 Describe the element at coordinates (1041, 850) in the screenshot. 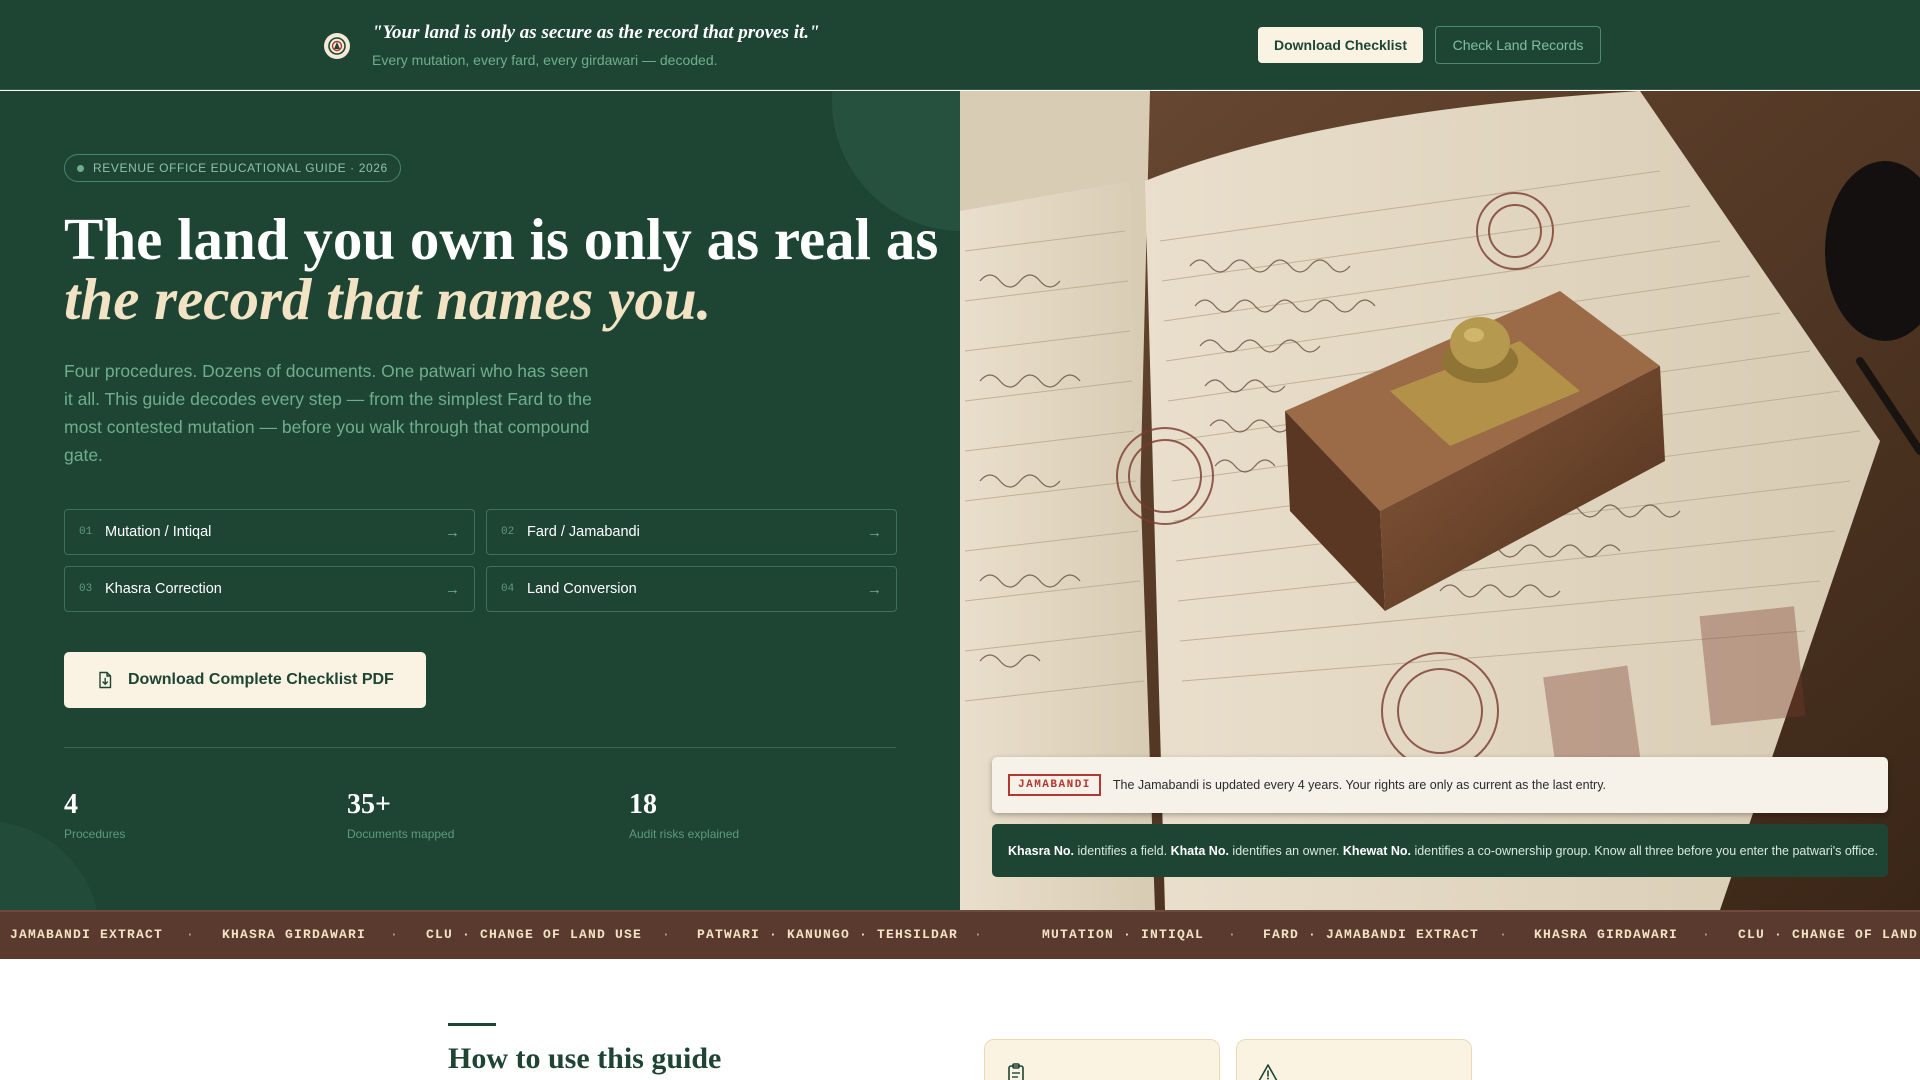

I see `khasra-term: Khasra No.` at that location.